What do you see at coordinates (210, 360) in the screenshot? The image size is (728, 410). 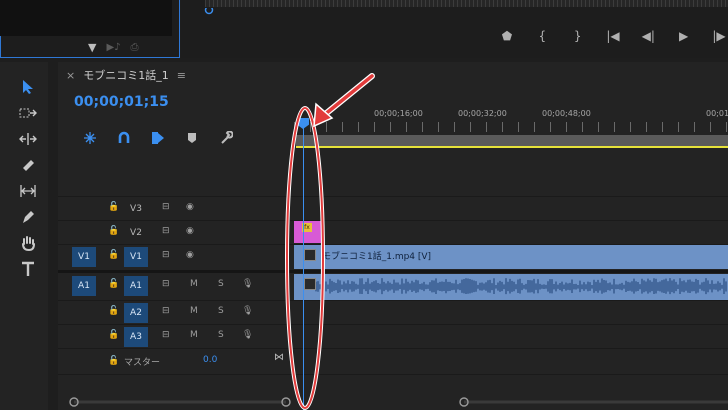 I see `master-volume-value: 0.0` at bounding box center [210, 360].